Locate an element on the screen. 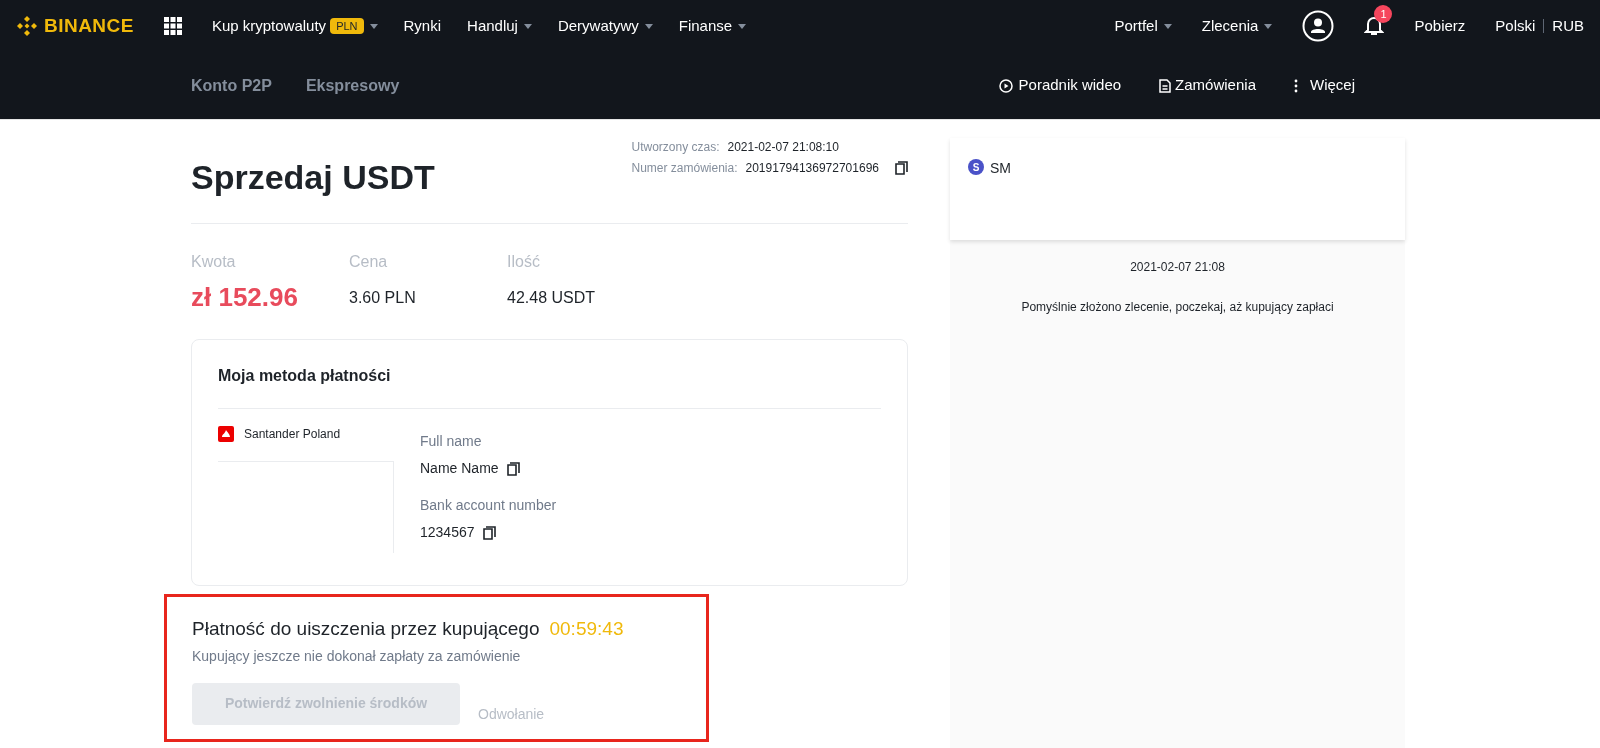 Image resolution: width=1600 pixels, height=748 pixels. subnav-action-link: Zamówienia is located at coordinates (1207, 85).